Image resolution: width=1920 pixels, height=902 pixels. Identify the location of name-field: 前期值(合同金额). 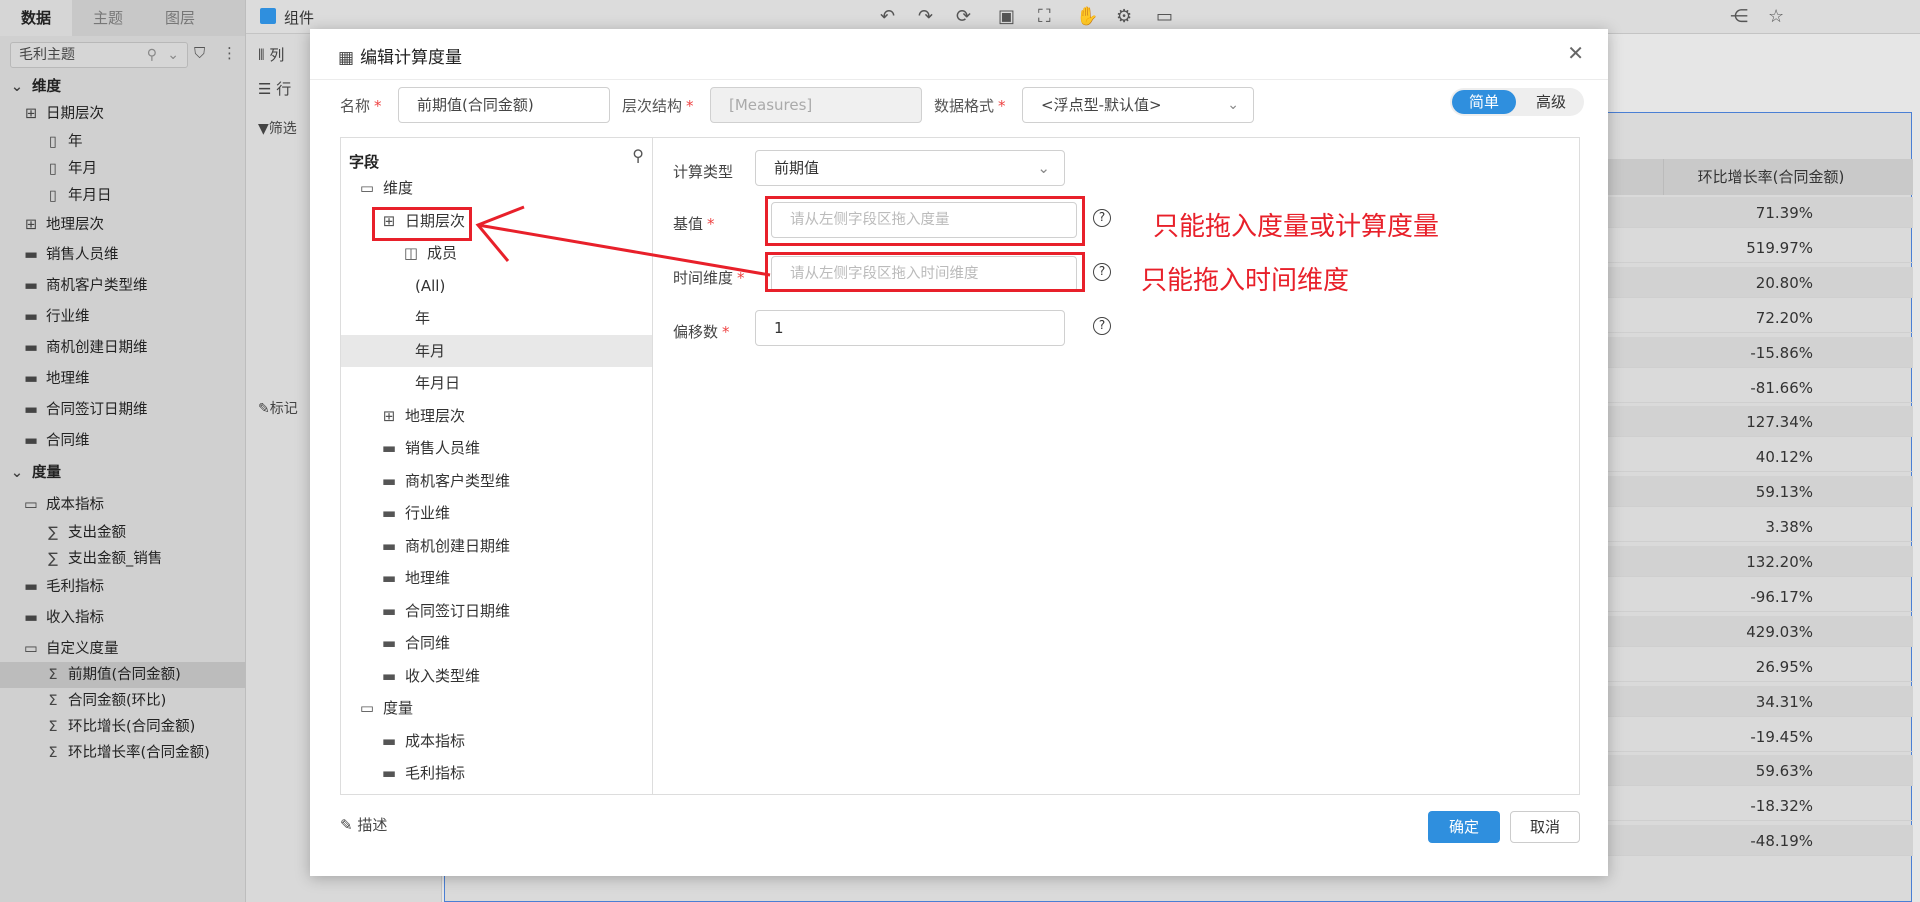
(504, 105).